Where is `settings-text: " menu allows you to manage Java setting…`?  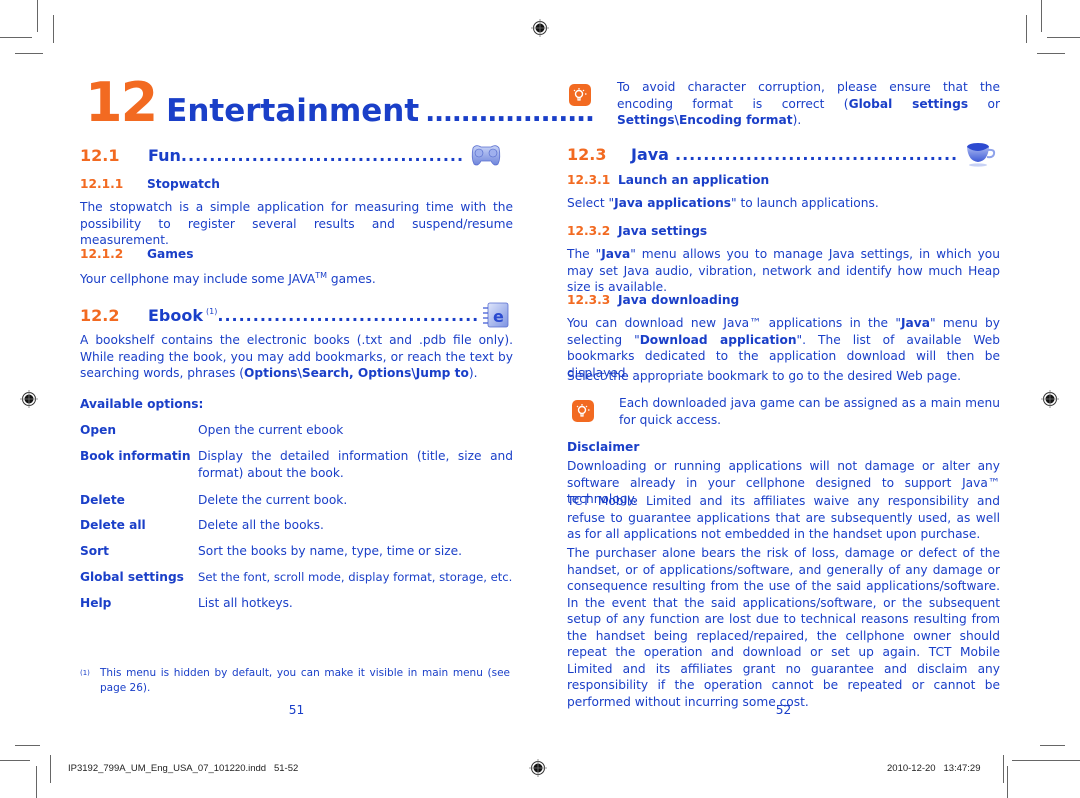
settings-text: " menu allows you to manage Java setting… is located at coordinates (783, 270).